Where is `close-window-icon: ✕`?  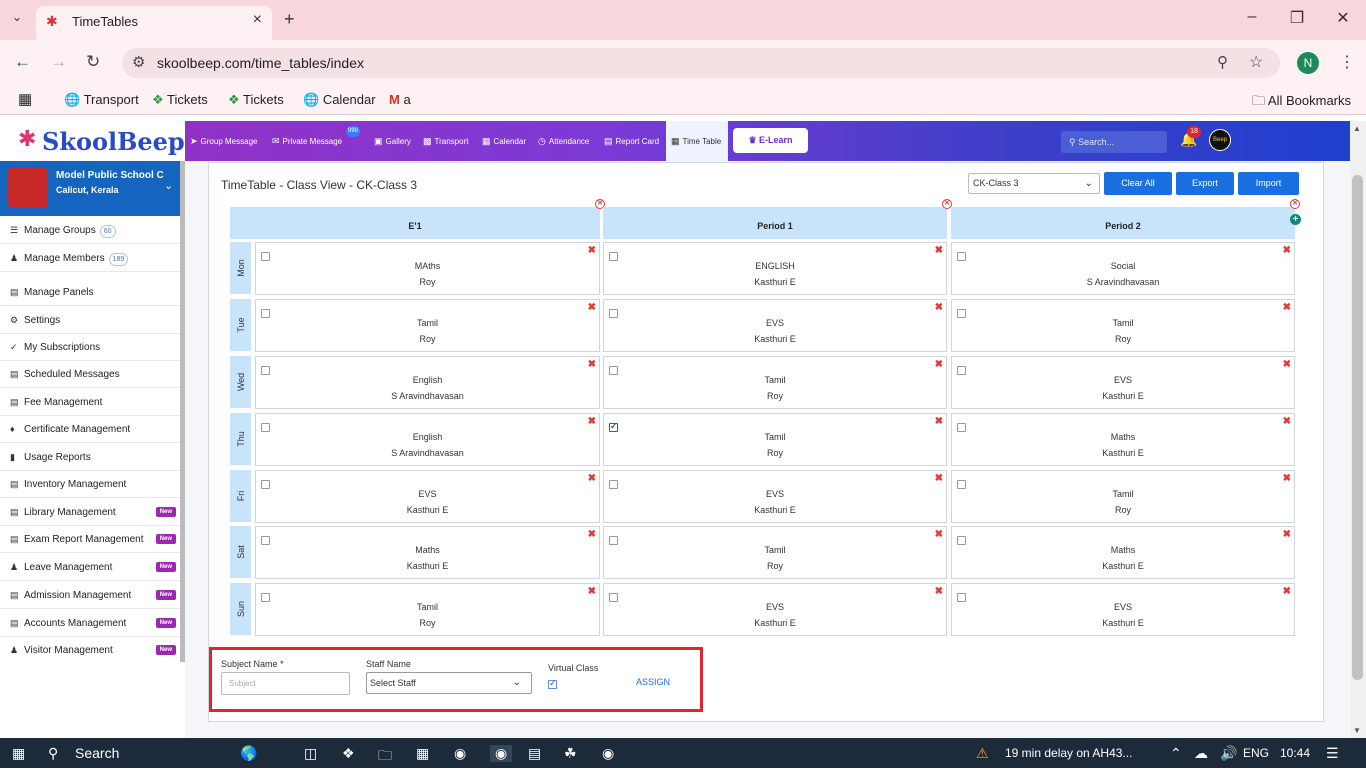 close-window-icon: ✕ is located at coordinates (1343, 18).